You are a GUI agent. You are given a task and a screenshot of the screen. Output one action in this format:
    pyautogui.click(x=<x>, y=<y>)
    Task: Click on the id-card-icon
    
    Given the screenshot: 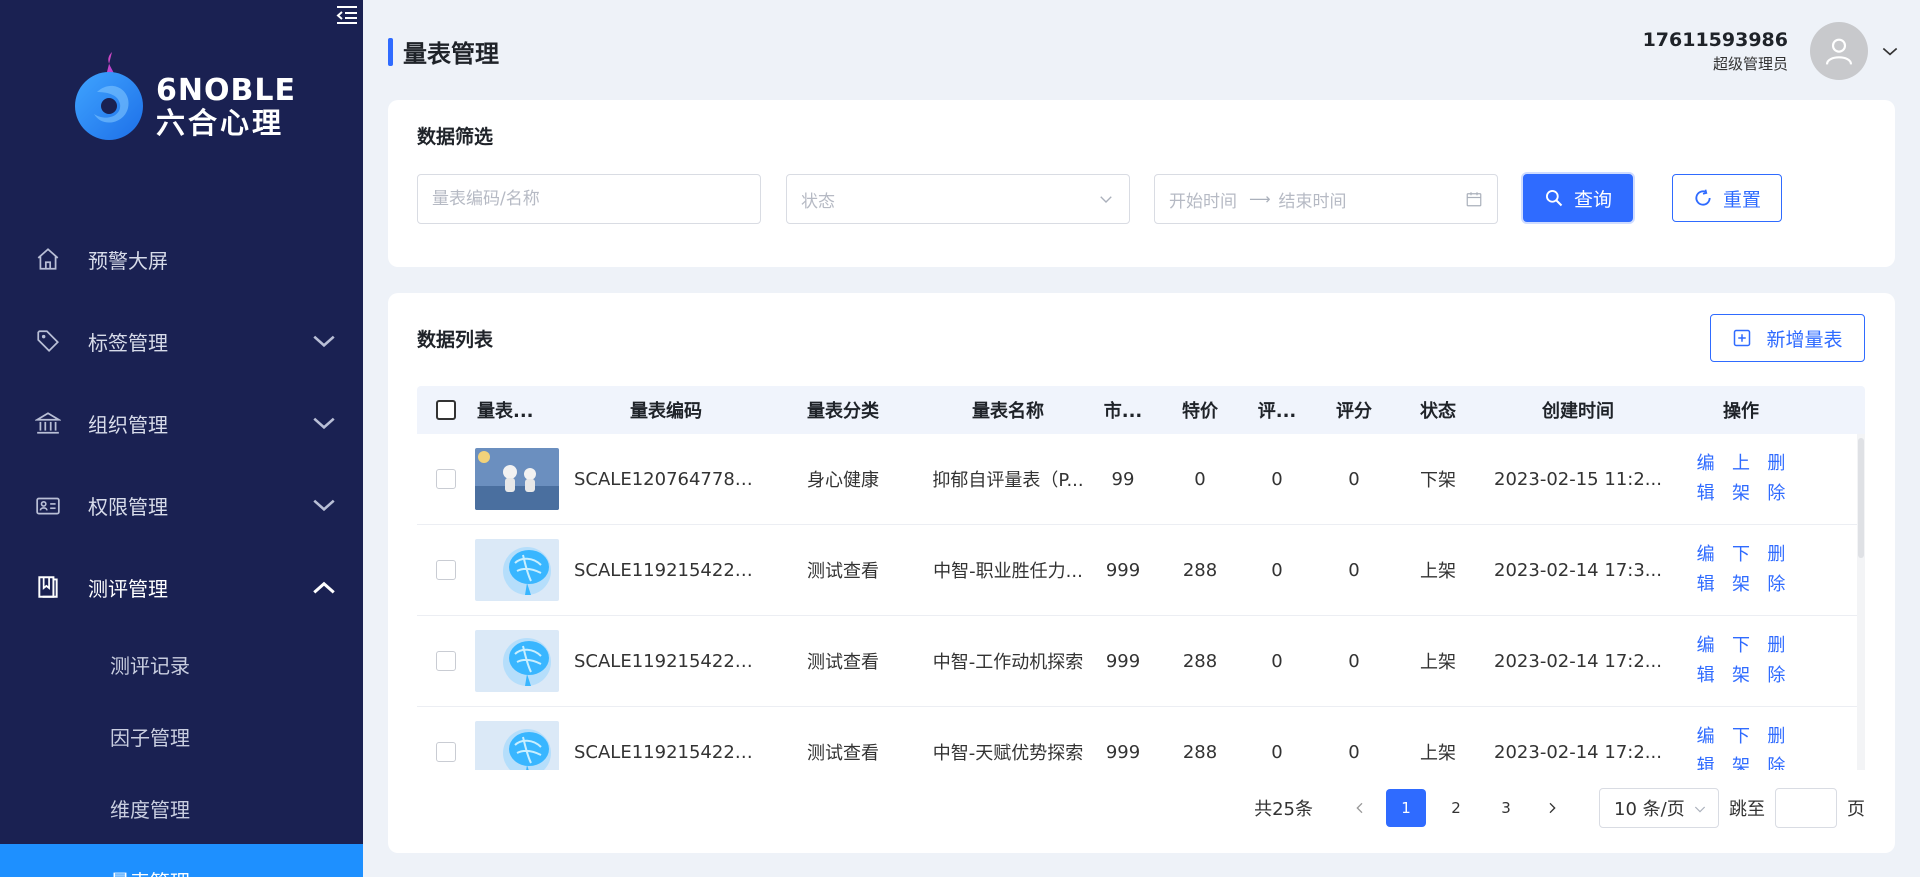 What is the action you would take?
    pyautogui.click(x=48, y=505)
    